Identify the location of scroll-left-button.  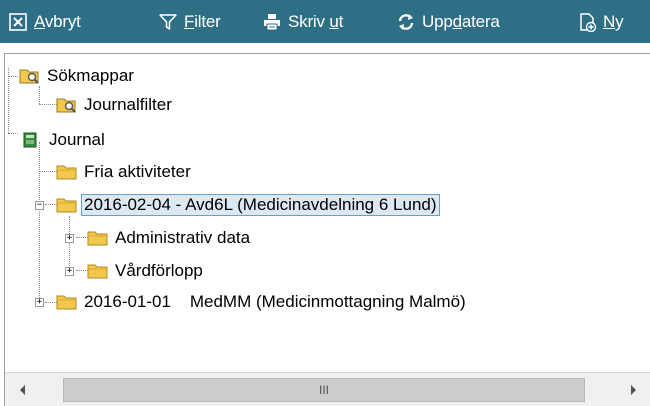
(22, 389).